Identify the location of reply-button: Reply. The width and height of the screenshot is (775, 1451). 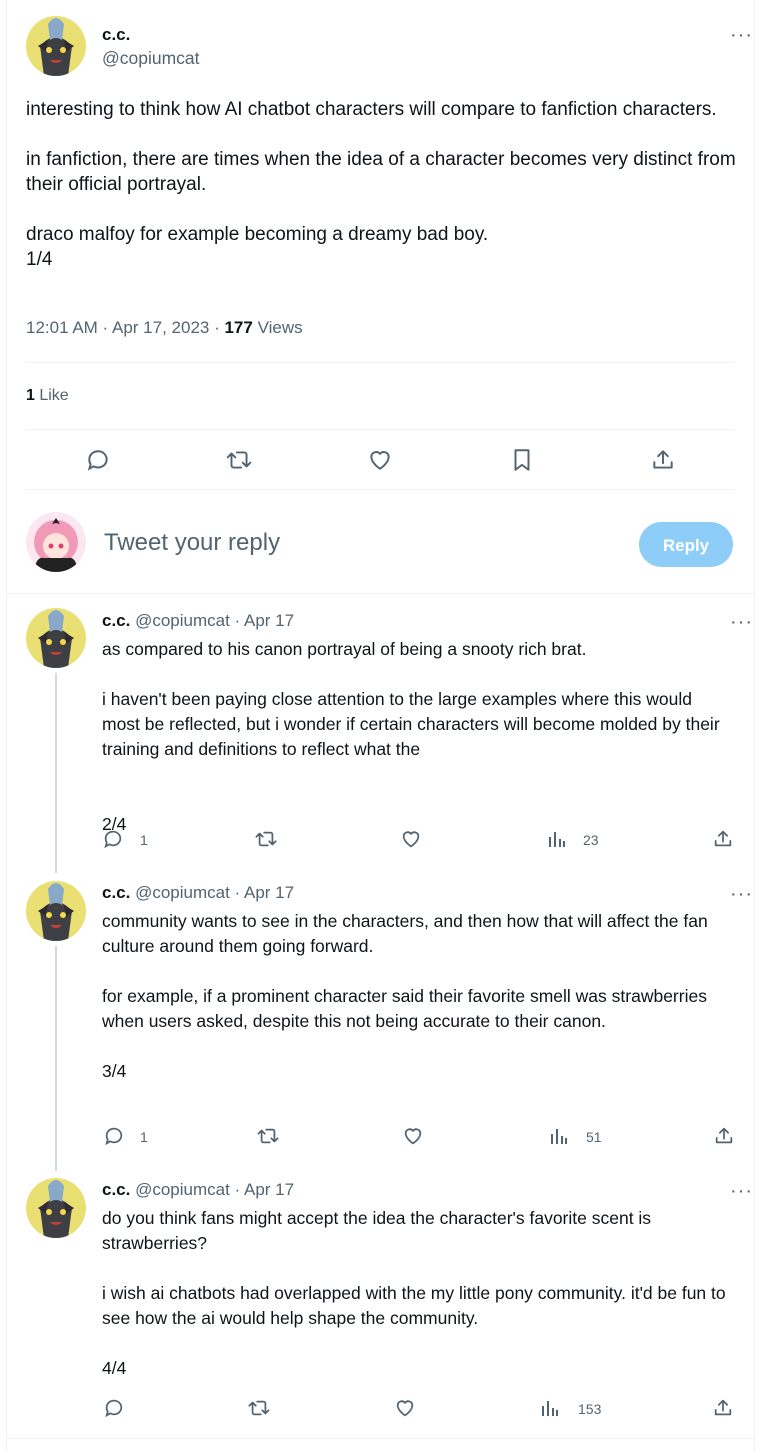
(686, 544).